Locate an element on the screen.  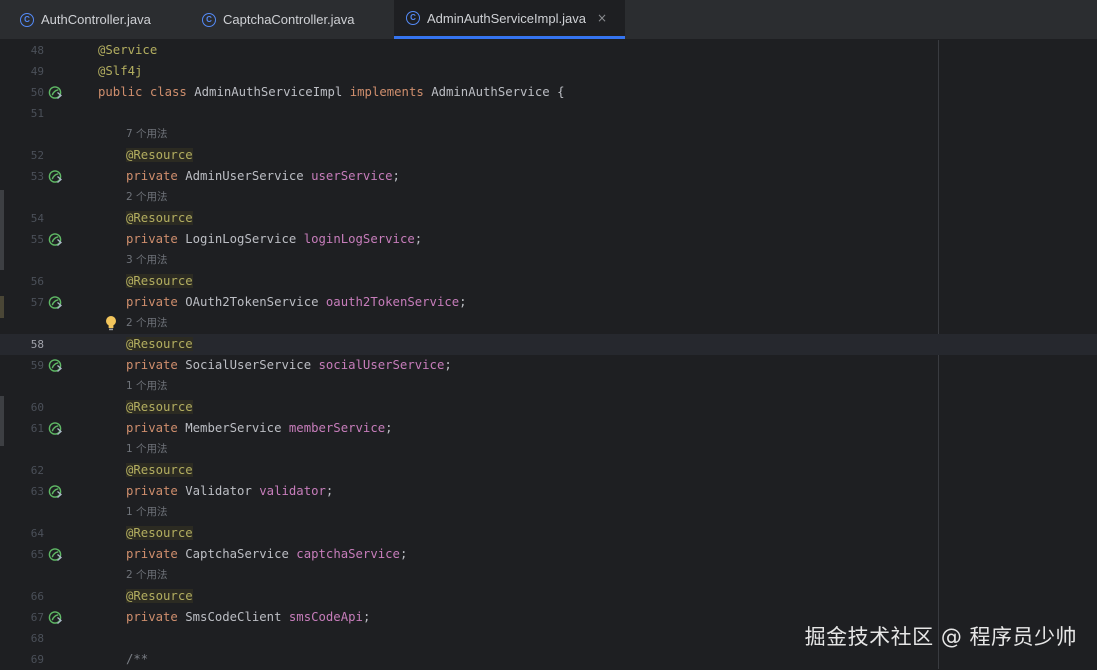
field-name: userService is located at coordinates (352, 176).